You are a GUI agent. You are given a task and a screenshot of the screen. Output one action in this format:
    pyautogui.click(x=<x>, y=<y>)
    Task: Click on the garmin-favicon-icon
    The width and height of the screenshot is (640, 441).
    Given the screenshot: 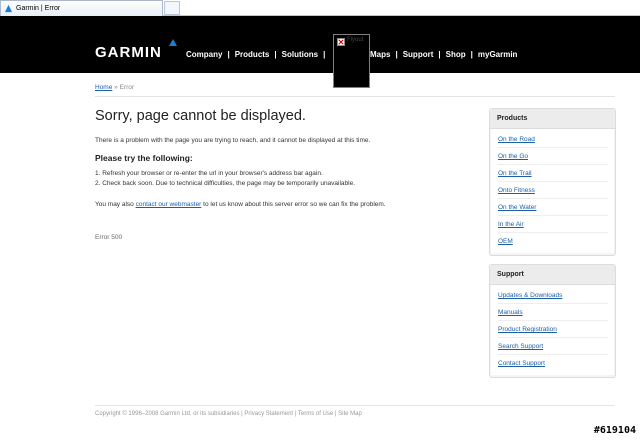 What is the action you would take?
    pyautogui.click(x=8, y=8)
    